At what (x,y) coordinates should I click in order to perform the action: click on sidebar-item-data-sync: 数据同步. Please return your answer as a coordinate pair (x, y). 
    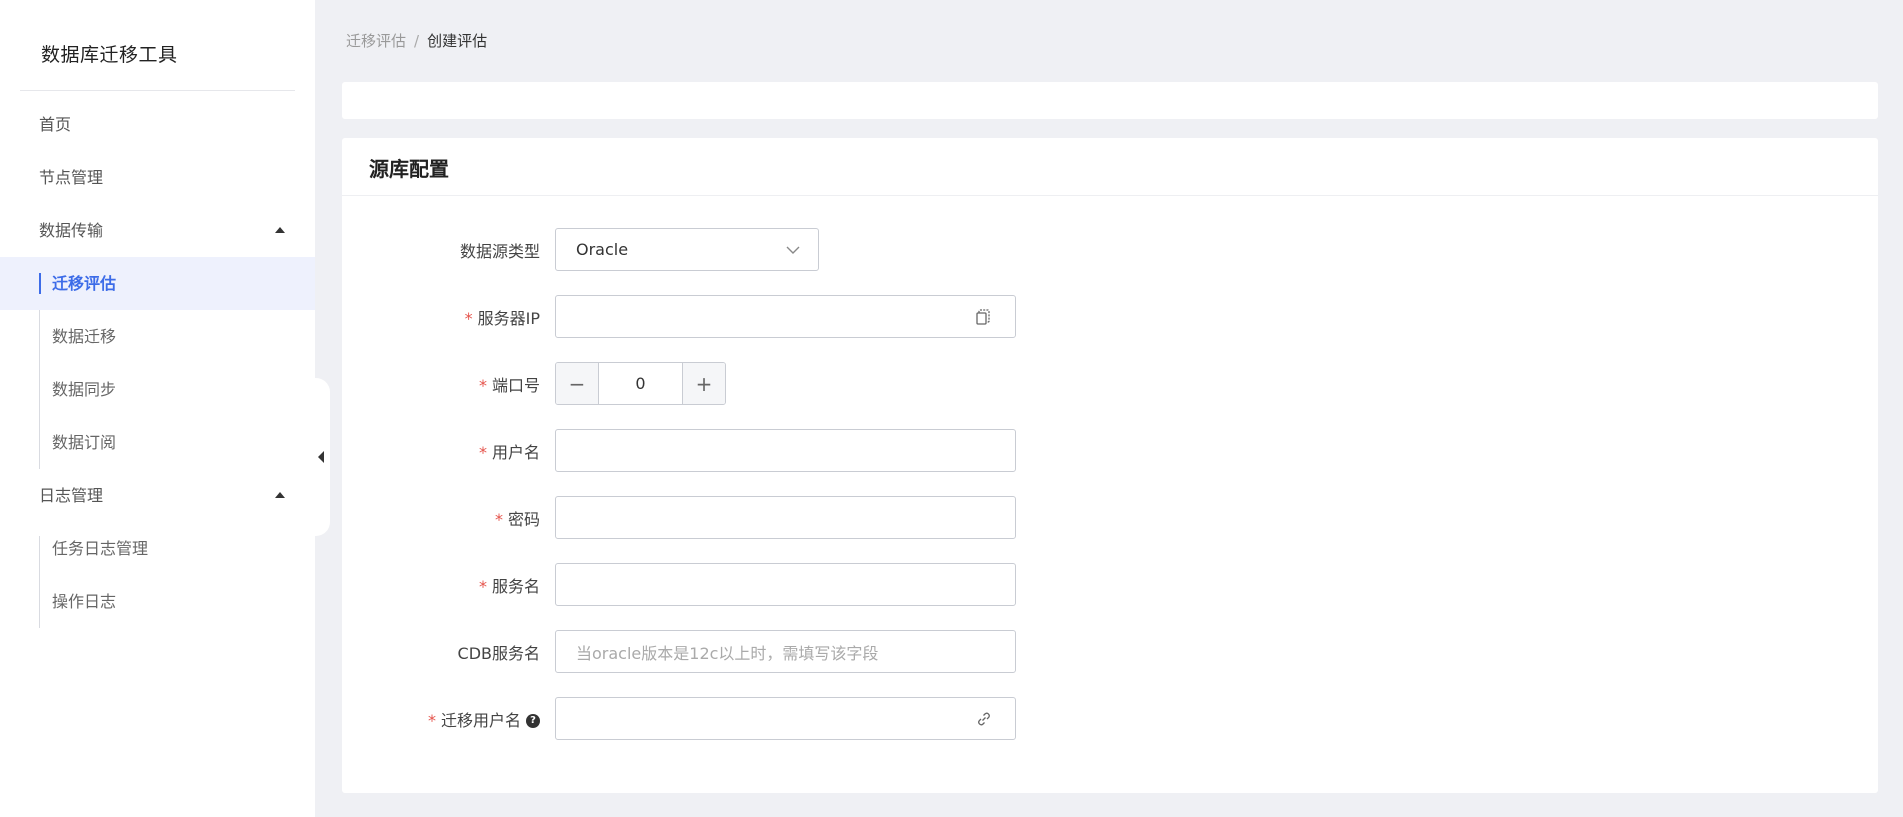
    Looking at the image, I should click on (157, 389).